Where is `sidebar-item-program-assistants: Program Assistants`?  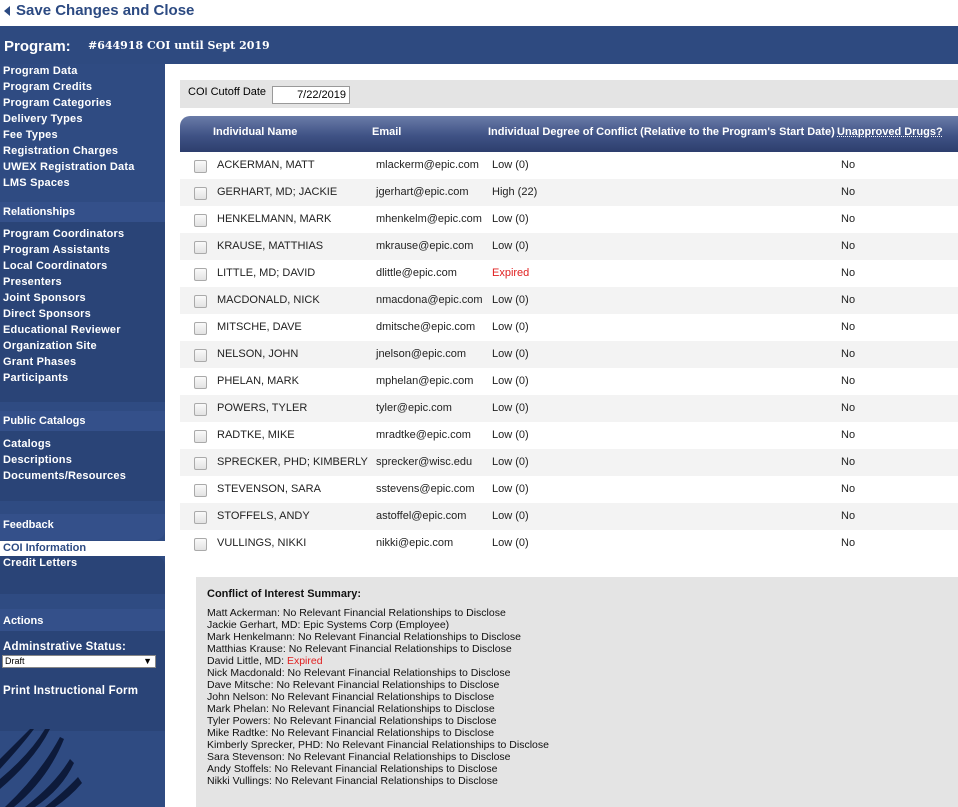
sidebar-item-program-assistants: Program Assistants is located at coordinates (56, 250).